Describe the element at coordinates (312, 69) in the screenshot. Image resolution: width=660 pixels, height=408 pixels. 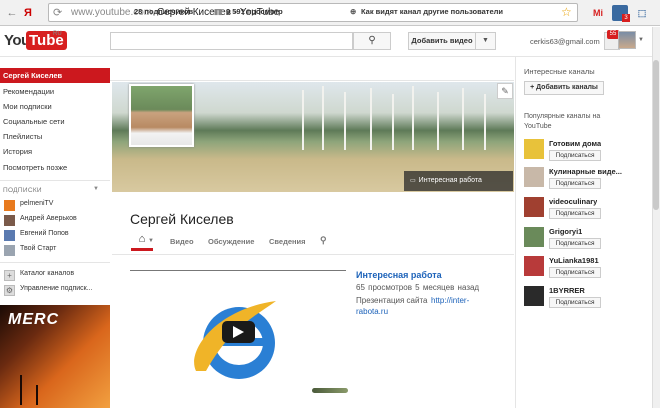
I see `channel-stats-bar` at that location.